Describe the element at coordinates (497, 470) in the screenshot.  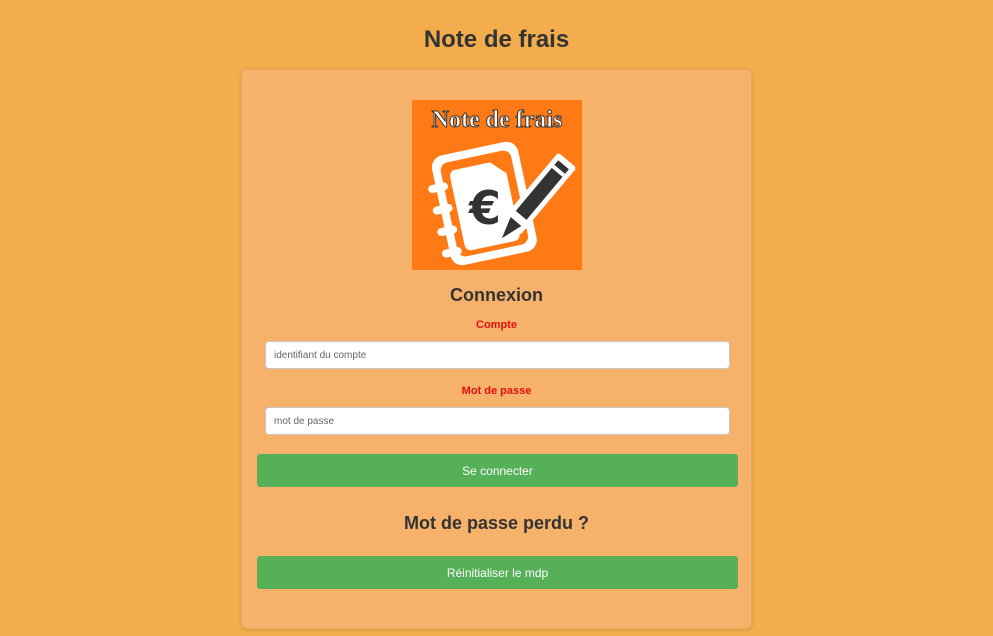
I see `login-button: Se connecter` at that location.